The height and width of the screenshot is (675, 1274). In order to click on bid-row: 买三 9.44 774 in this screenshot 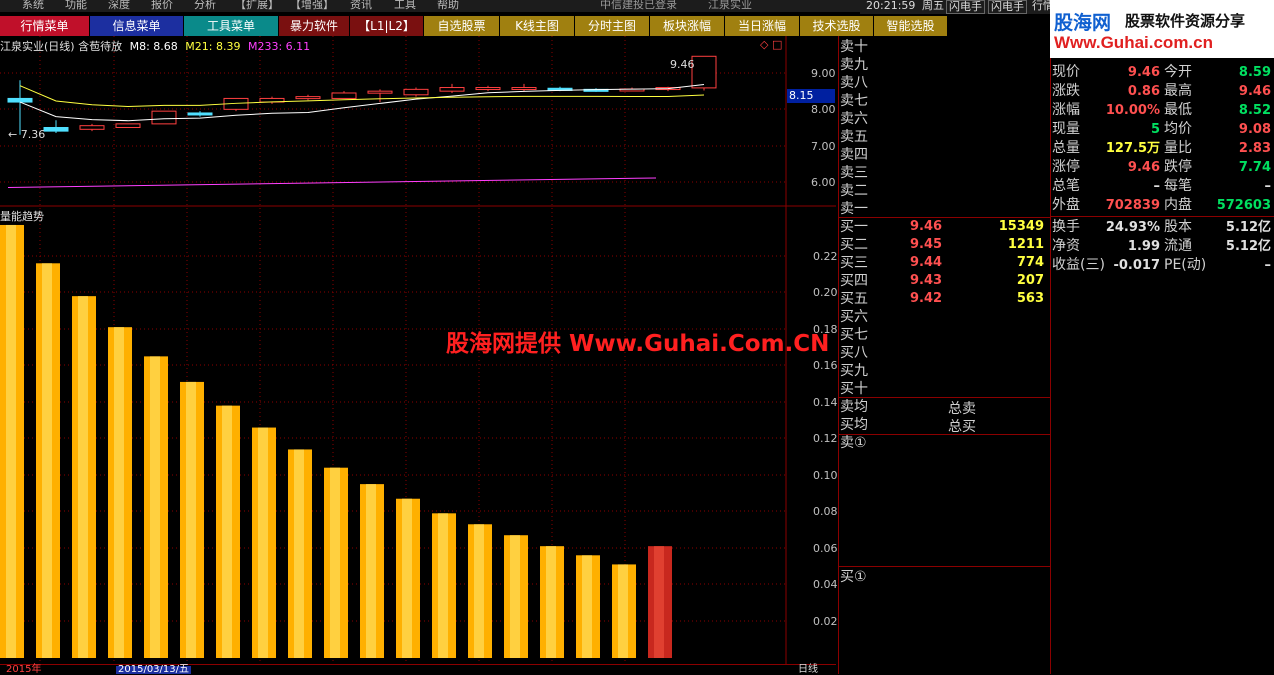, I will do `click(944, 263)`.